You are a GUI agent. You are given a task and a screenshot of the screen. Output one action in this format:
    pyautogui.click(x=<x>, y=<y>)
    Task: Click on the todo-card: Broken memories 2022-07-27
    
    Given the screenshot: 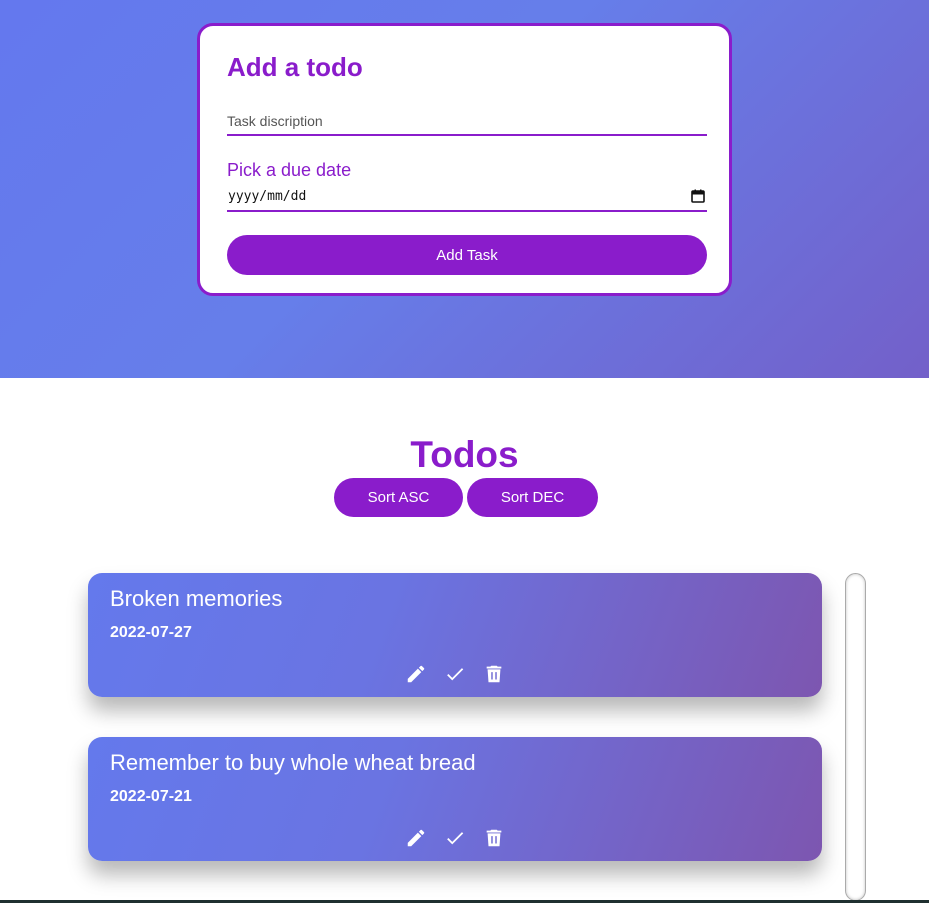 What is the action you would take?
    pyautogui.click(x=455, y=635)
    